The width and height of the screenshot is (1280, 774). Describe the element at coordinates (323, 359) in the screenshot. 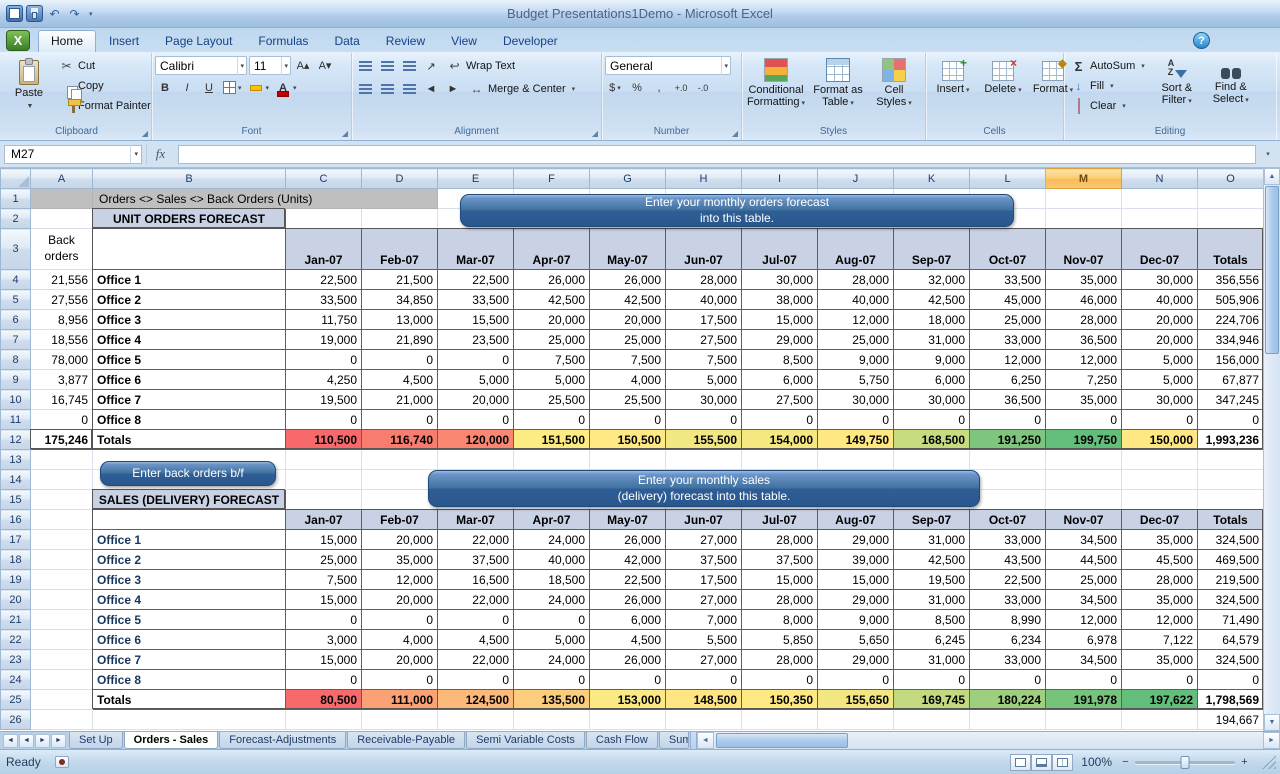

I see `cell-C8: 0` at that location.